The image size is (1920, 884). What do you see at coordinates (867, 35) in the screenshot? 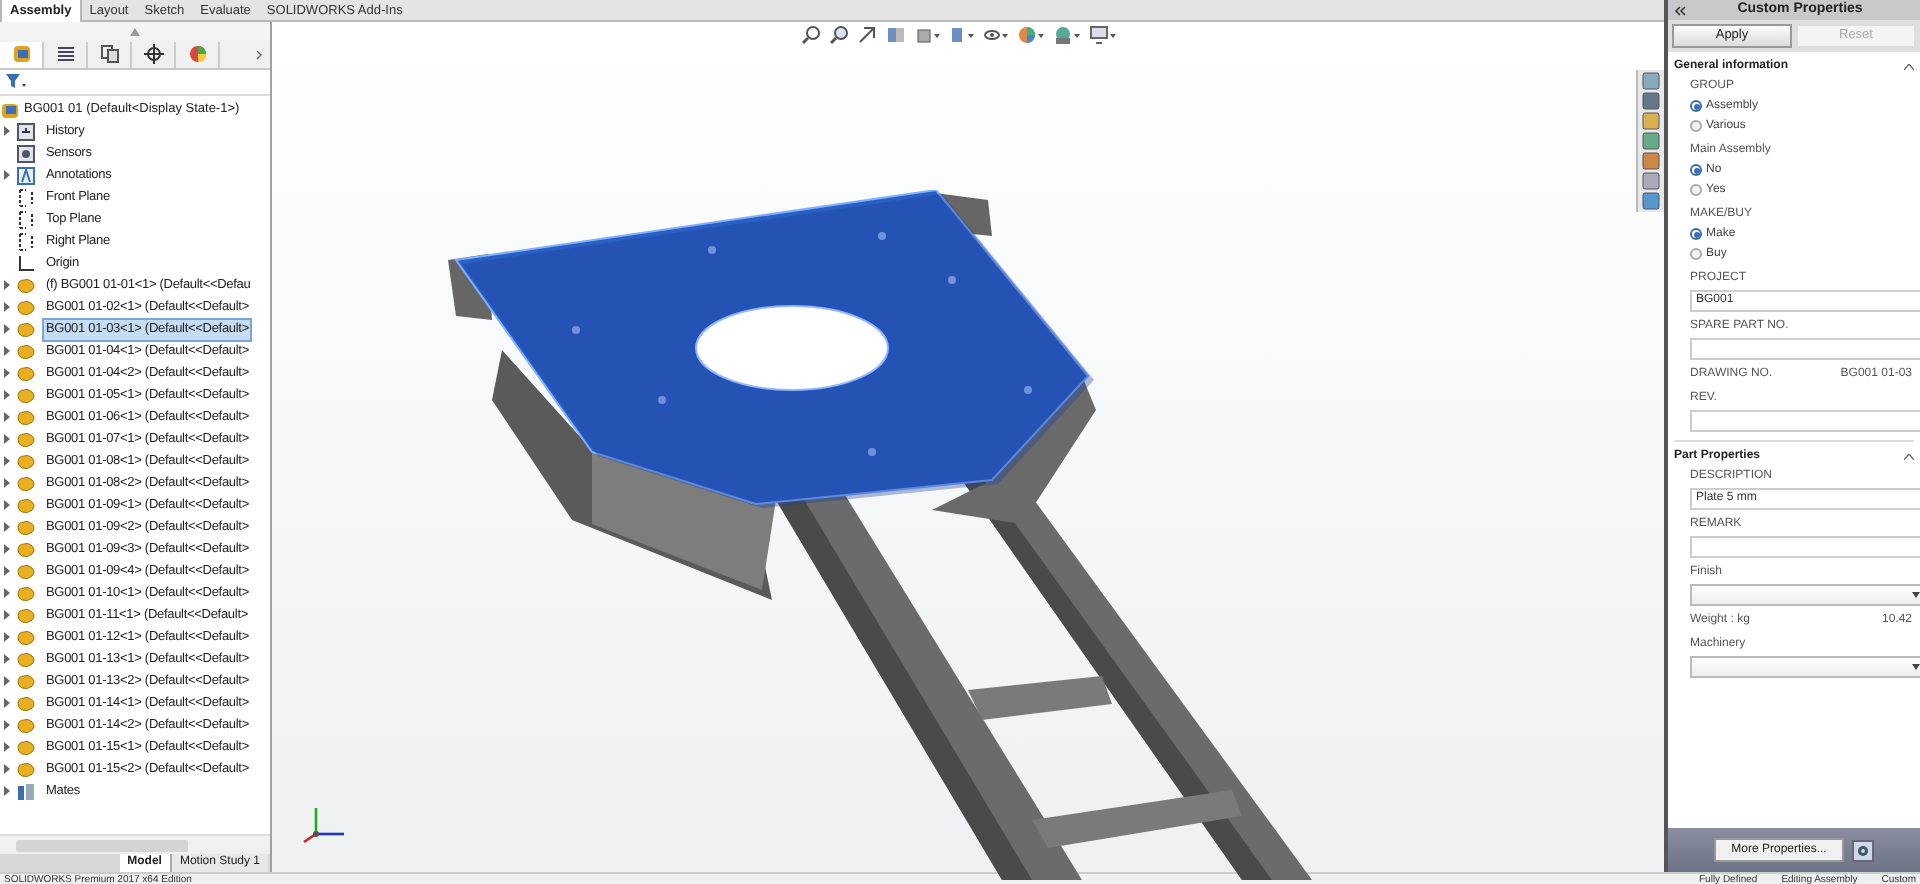
I see `previous-view-icon` at bounding box center [867, 35].